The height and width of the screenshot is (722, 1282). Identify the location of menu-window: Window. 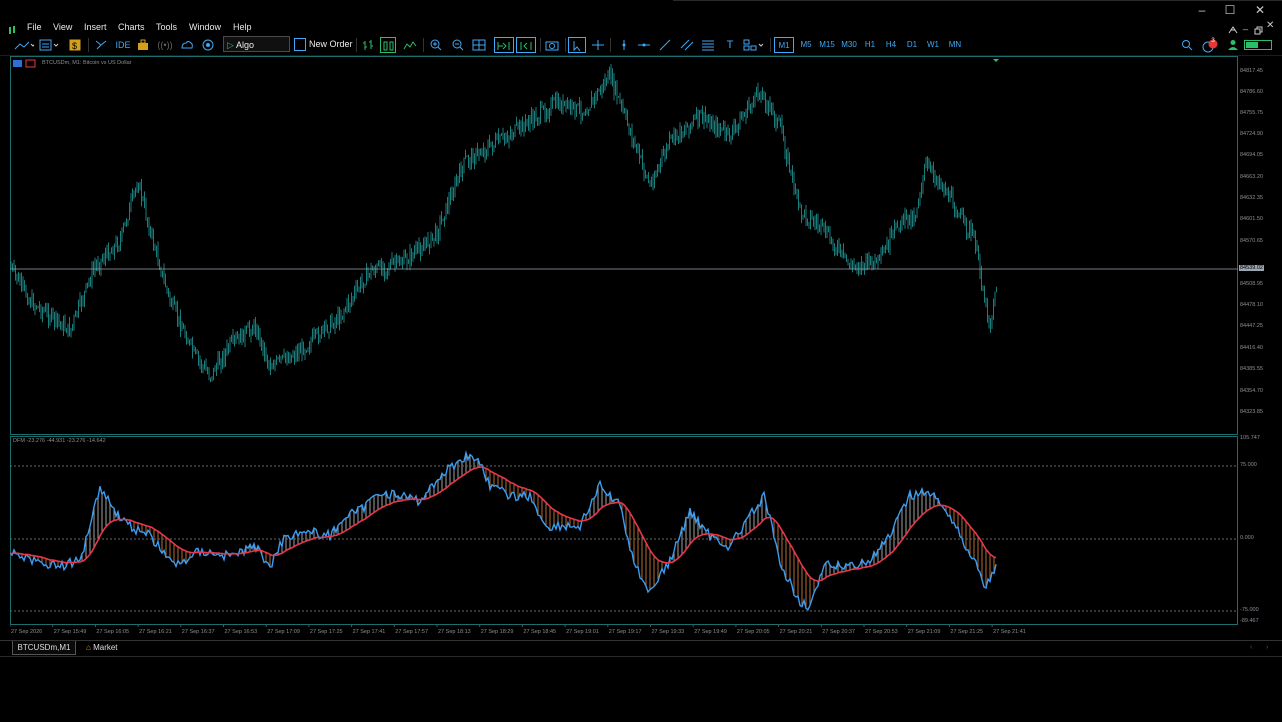
(205, 27).